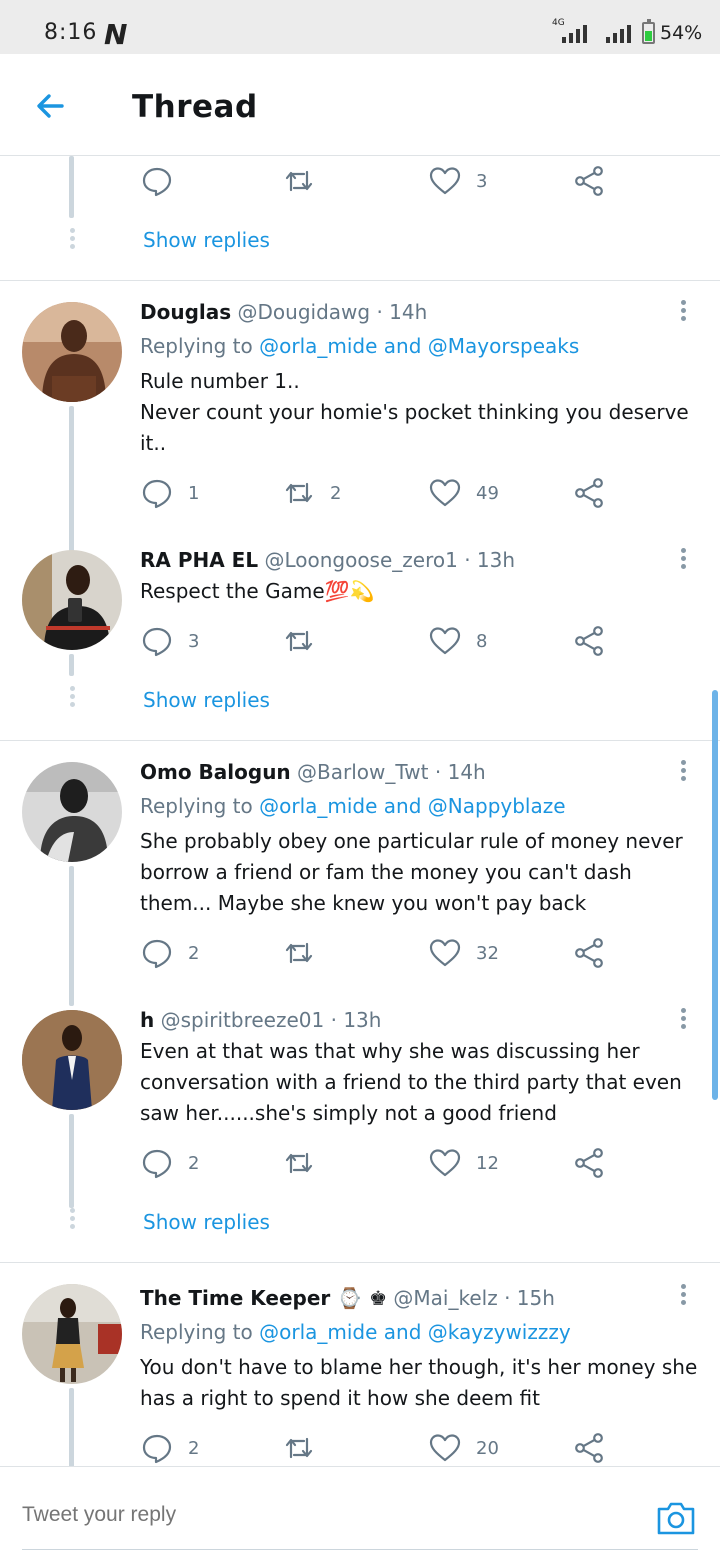 The height and width of the screenshot is (1560, 720). What do you see at coordinates (445, 1298) in the screenshot?
I see `handle: @Mai_kelz` at bounding box center [445, 1298].